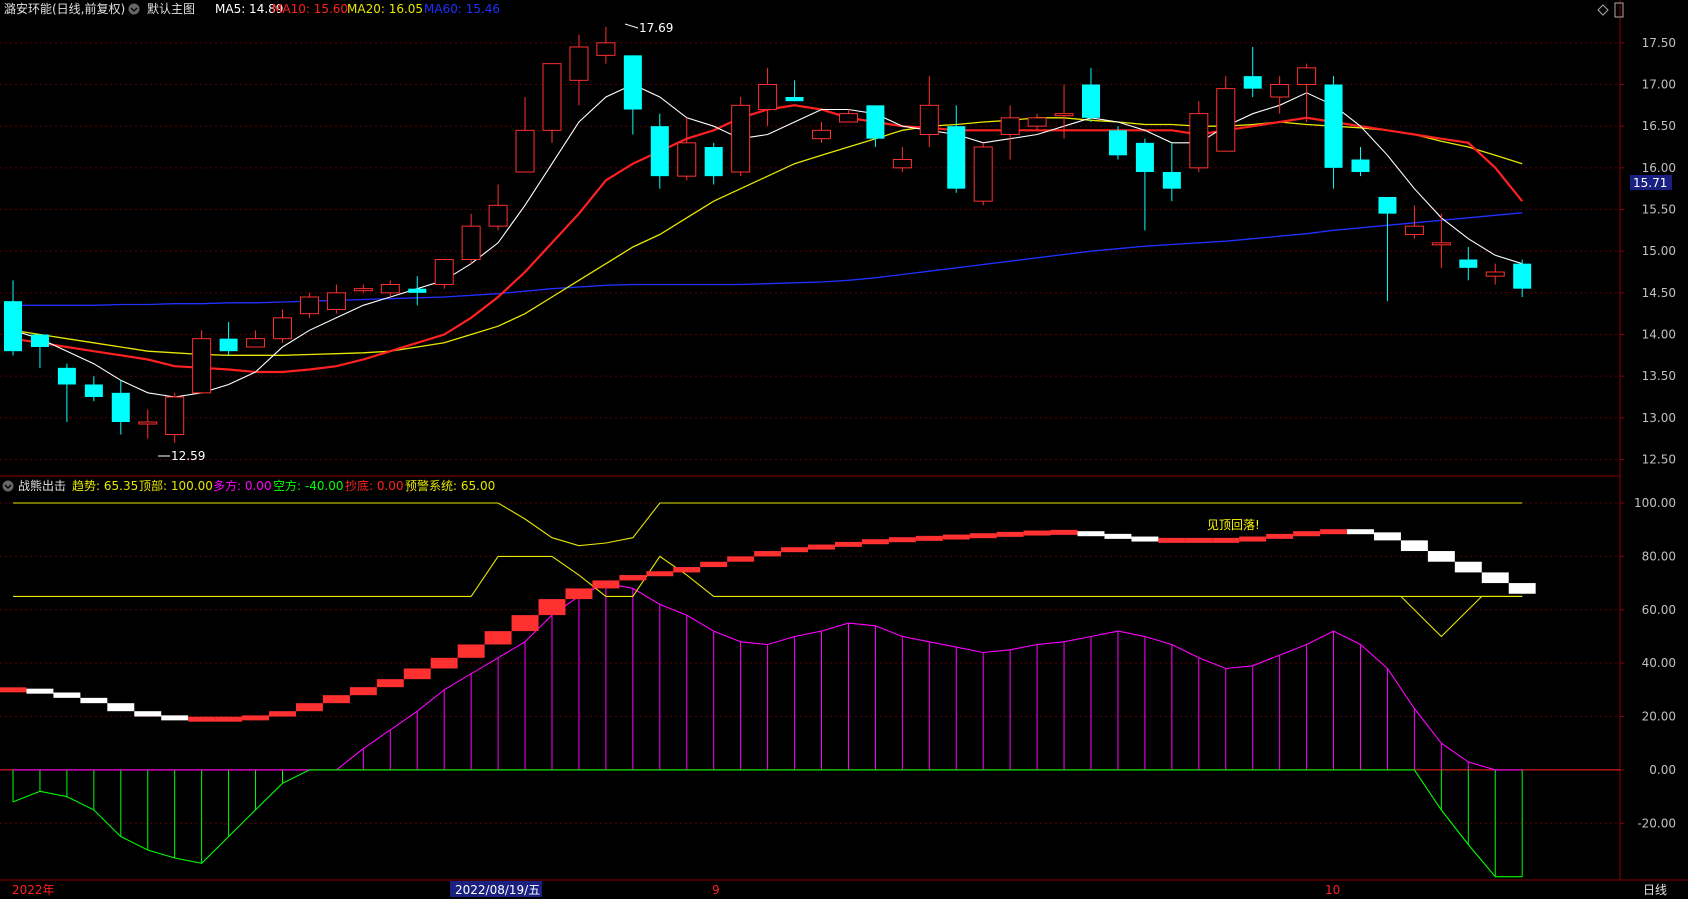  What do you see at coordinates (1659, 85) in the screenshot?
I see `price-tick-label: 17.00` at bounding box center [1659, 85].